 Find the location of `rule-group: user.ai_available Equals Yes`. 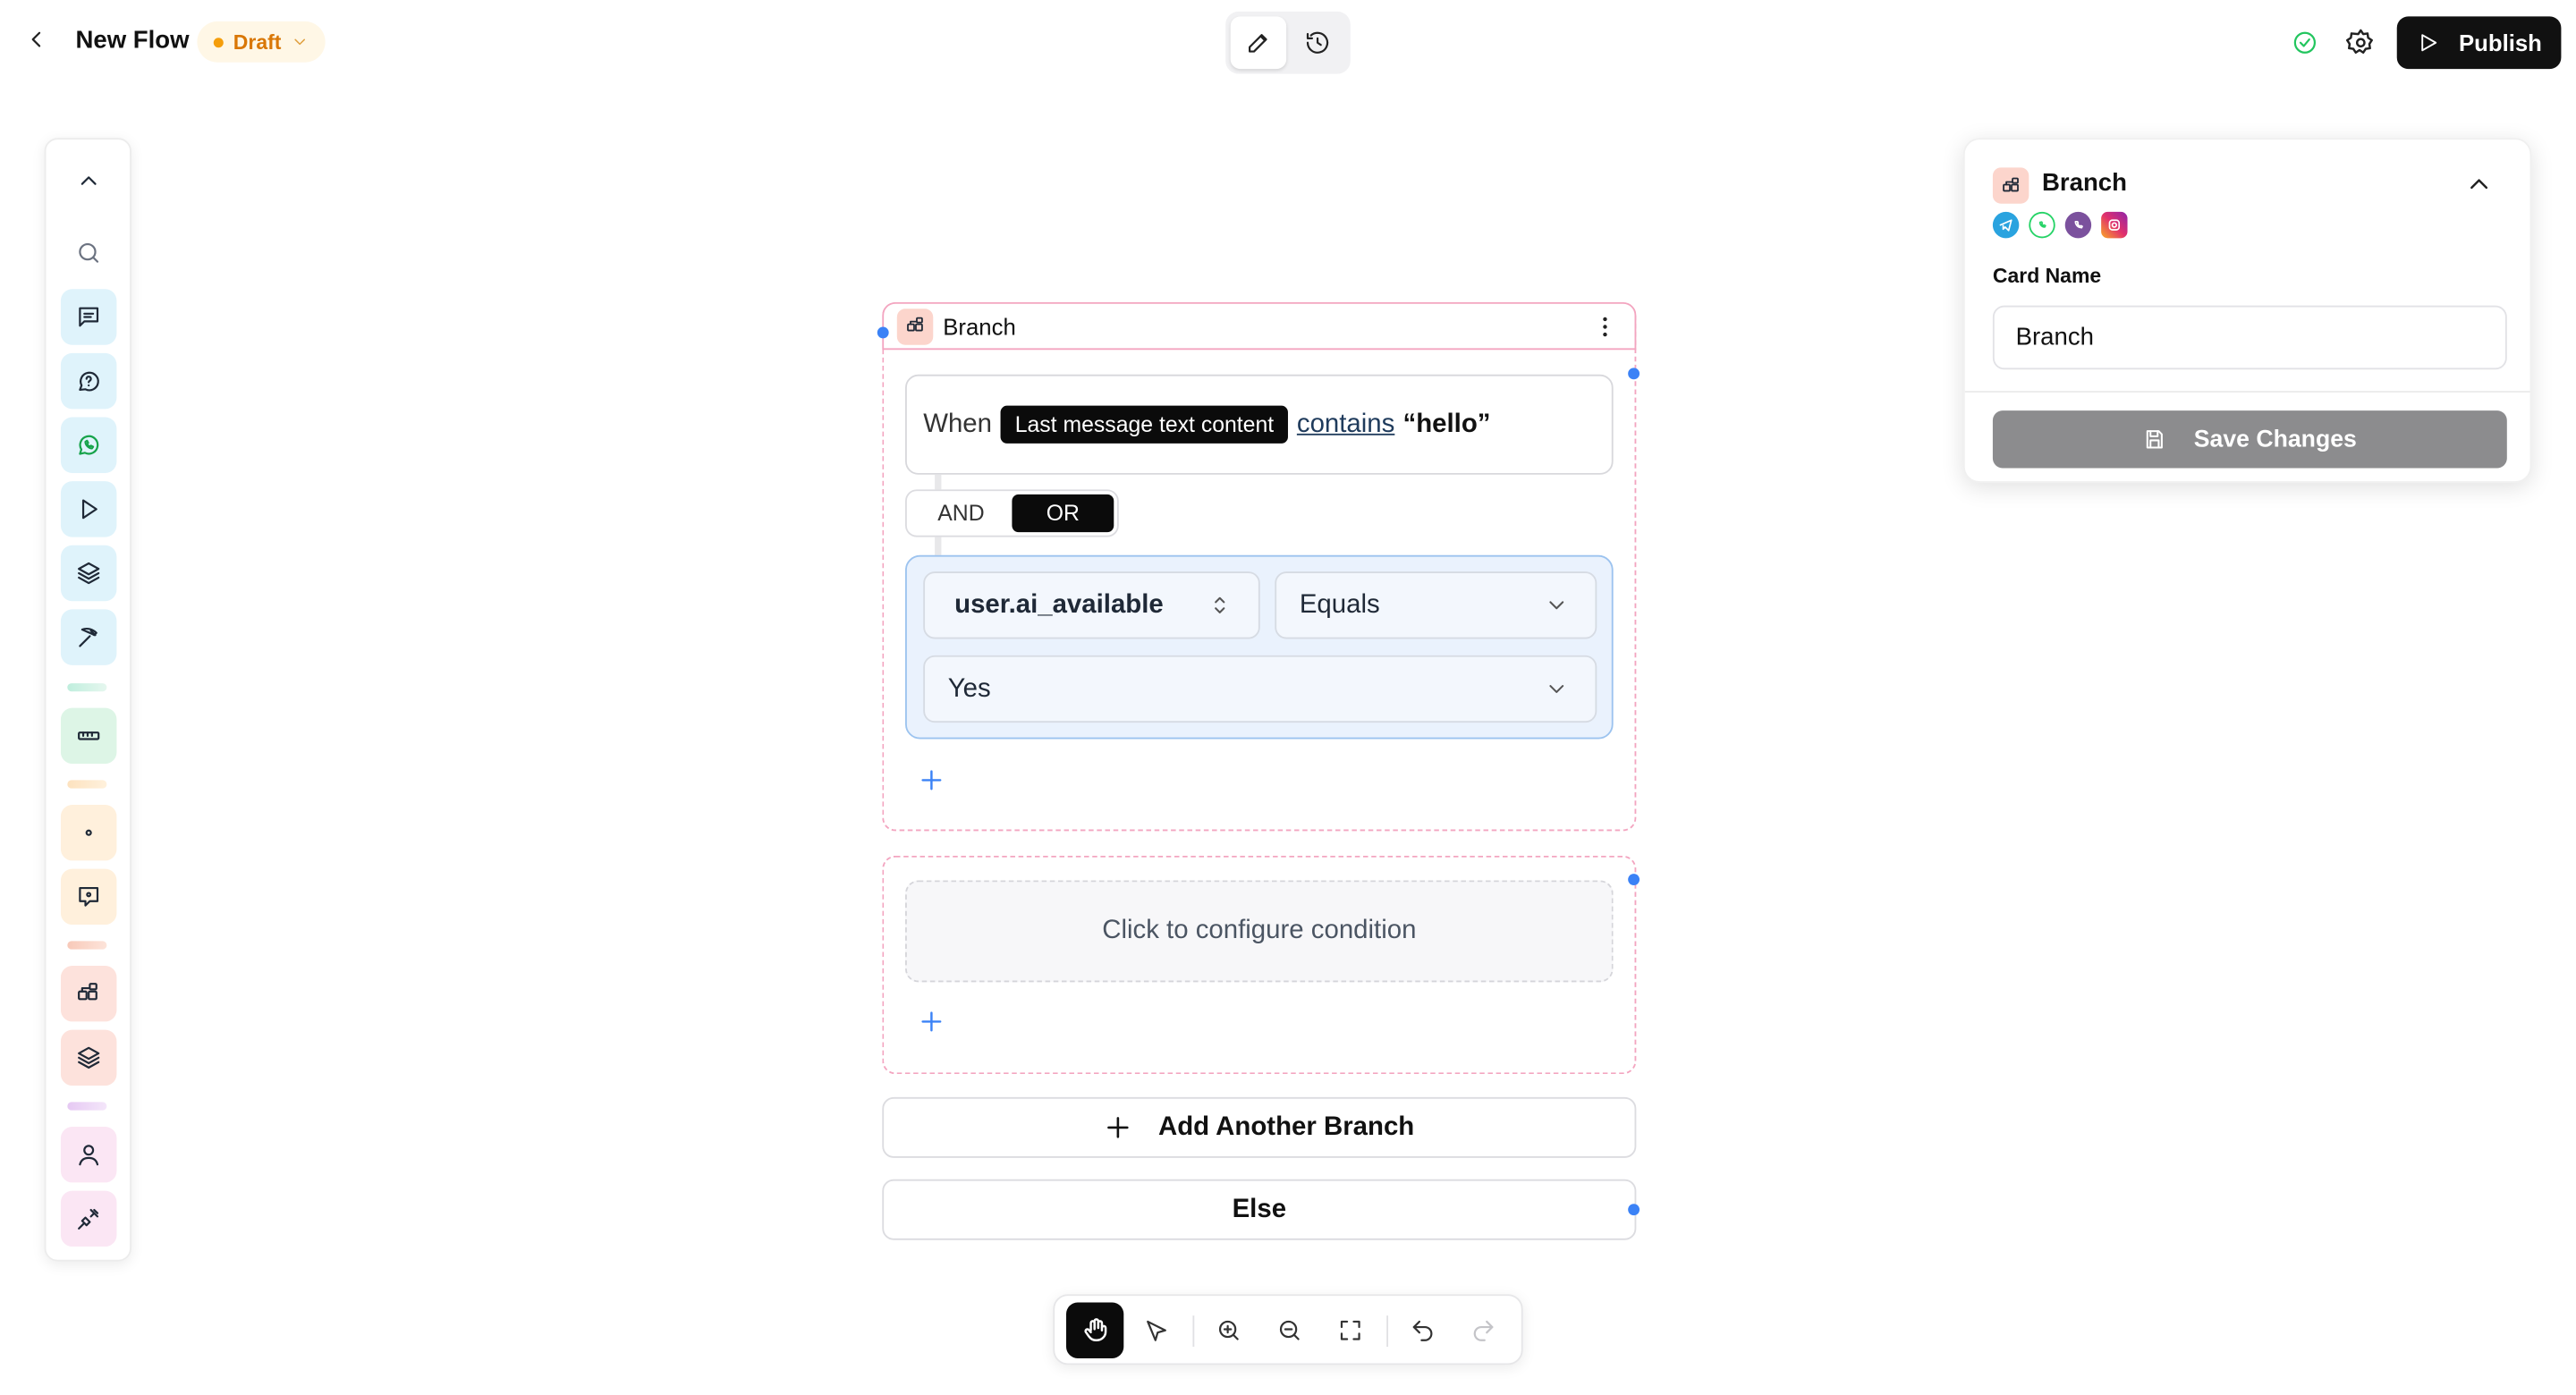

rule-group: user.ai_available Equals Yes is located at coordinates (1259, 647).